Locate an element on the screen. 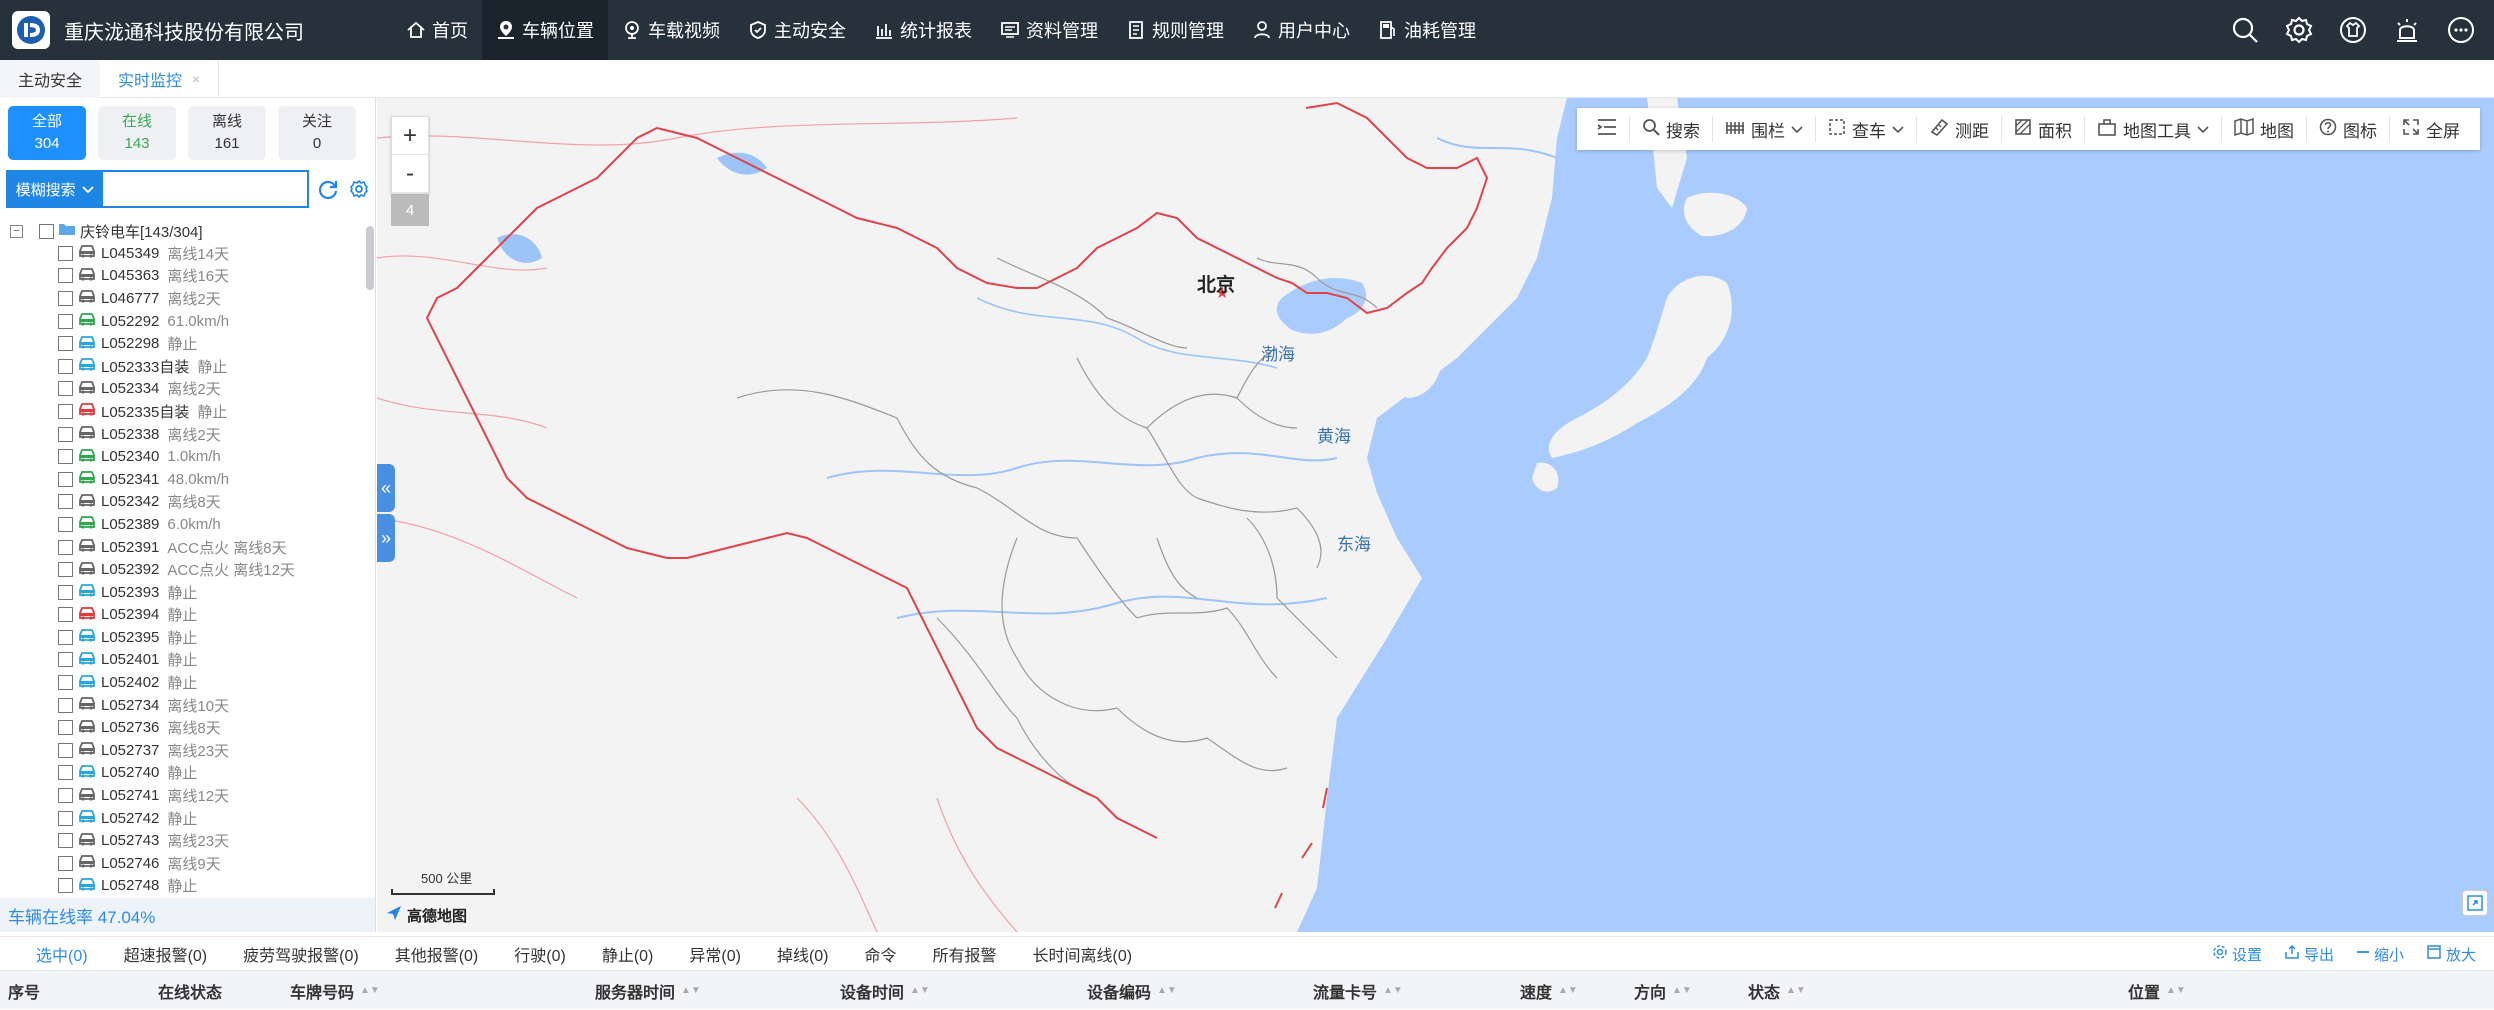  nav-video: 车载视频 is located at coordinates (671, 30).